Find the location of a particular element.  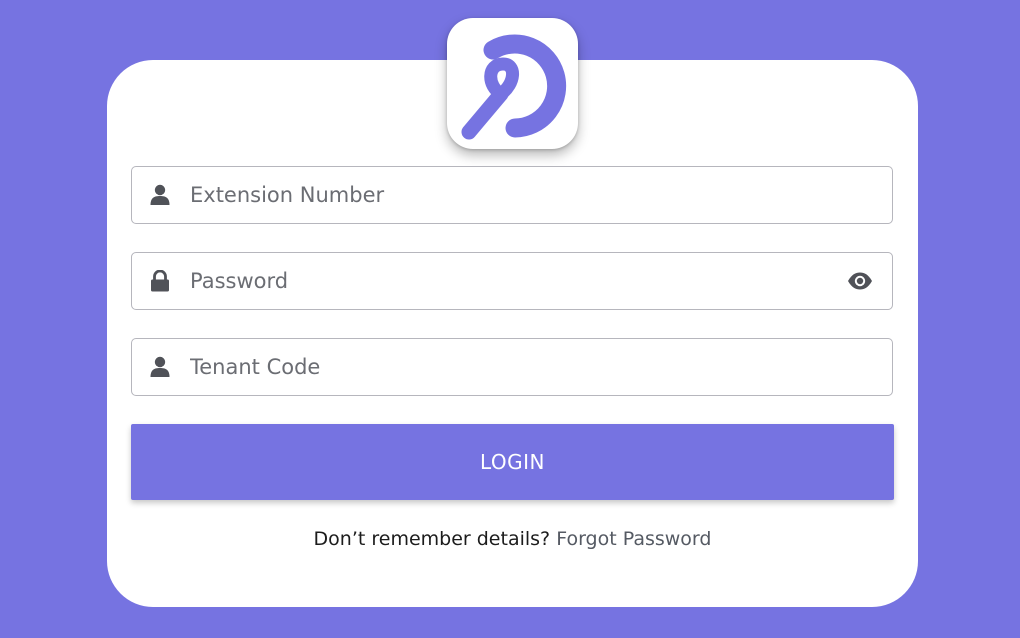

brand-logo-icon is located at coordinates (513, 86).